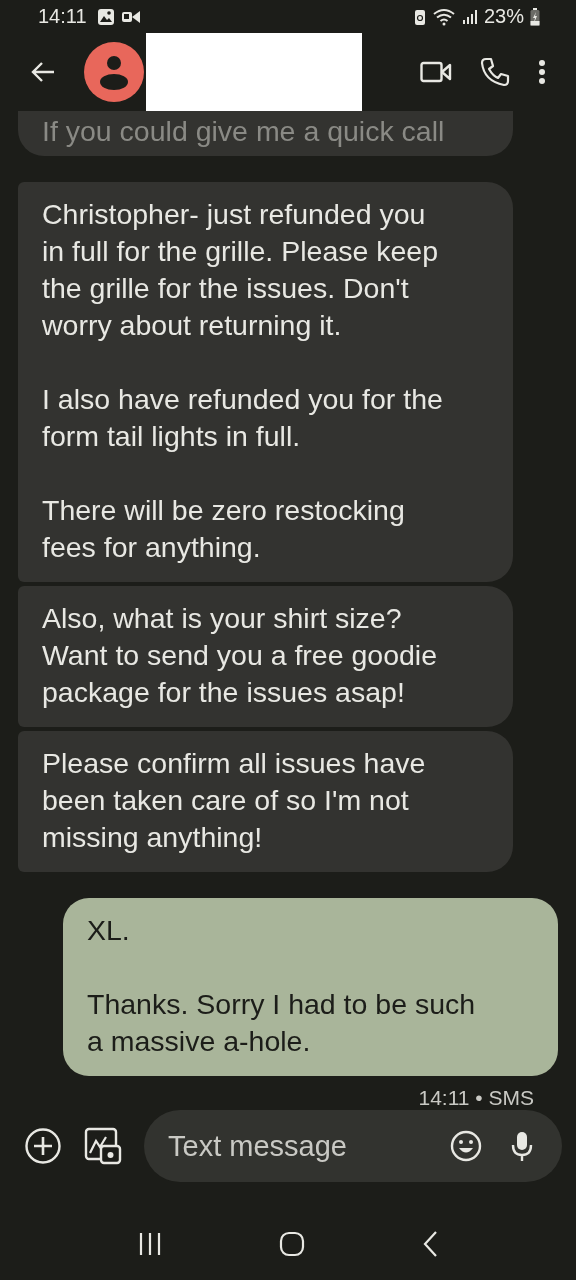  Describe the element at coordinates (469, 16) in the screenshot. I see `signal-icon` at that location.